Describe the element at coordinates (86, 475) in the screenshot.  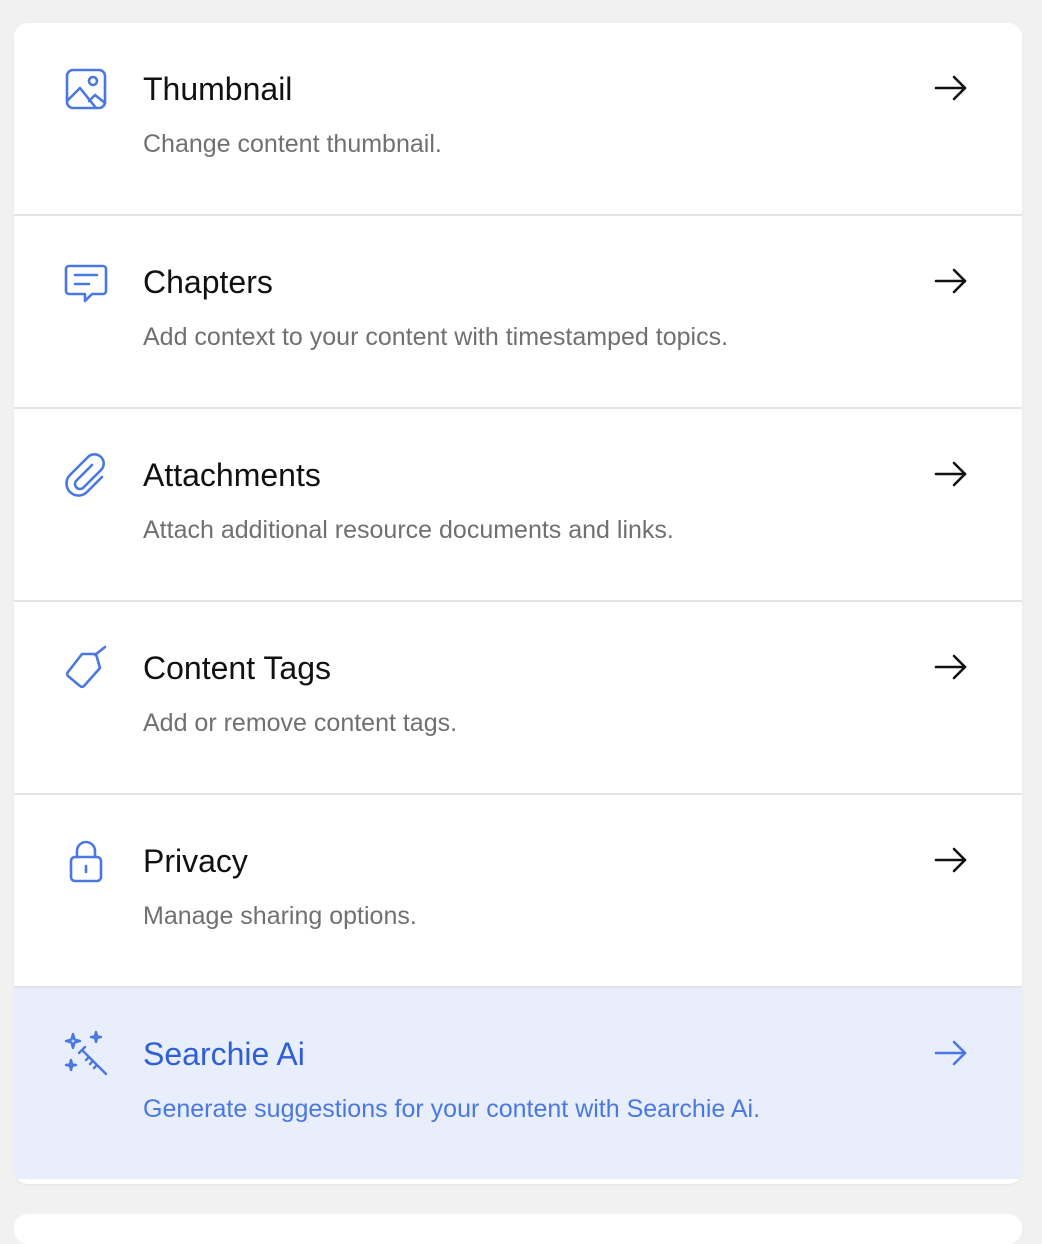
I see `paperclip-icon` at that location.